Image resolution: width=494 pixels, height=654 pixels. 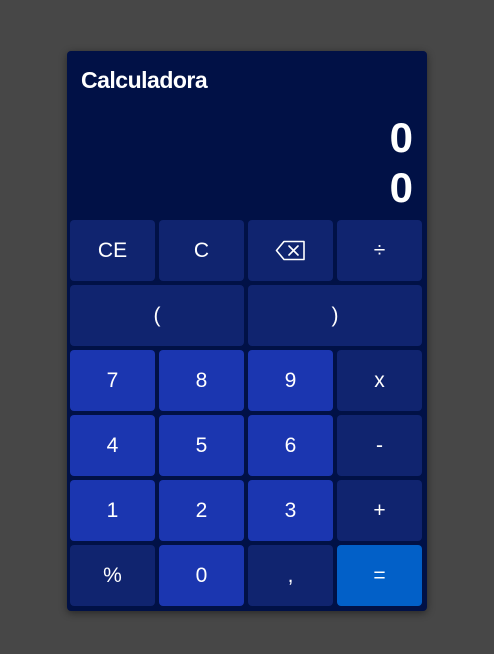 I want to click on open-paren-button: (, so click(x=157, y=315).